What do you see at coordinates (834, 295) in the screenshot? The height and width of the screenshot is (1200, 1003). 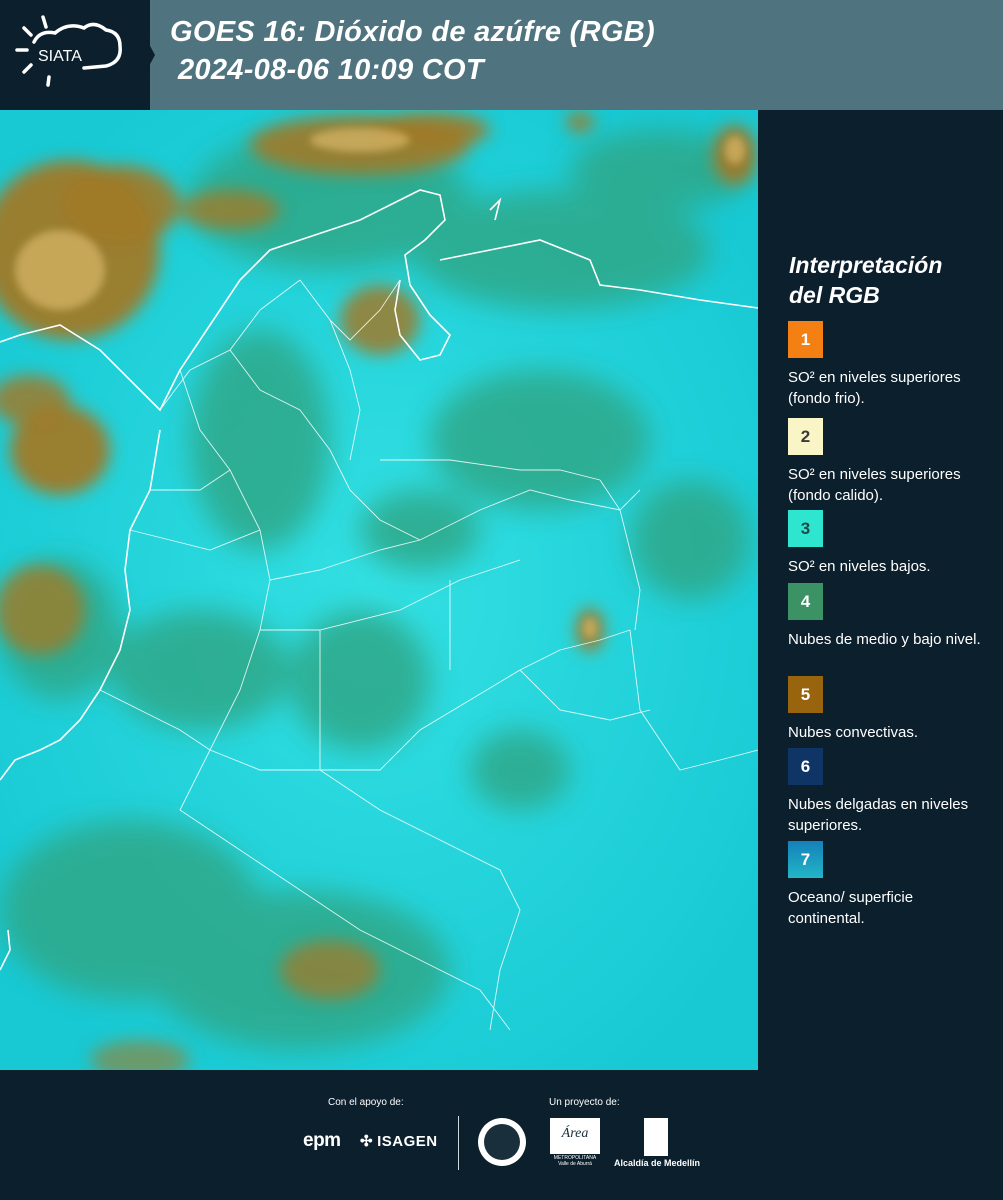 I see `legend-title-line2: del RGB` at bounding box center [834, 295].